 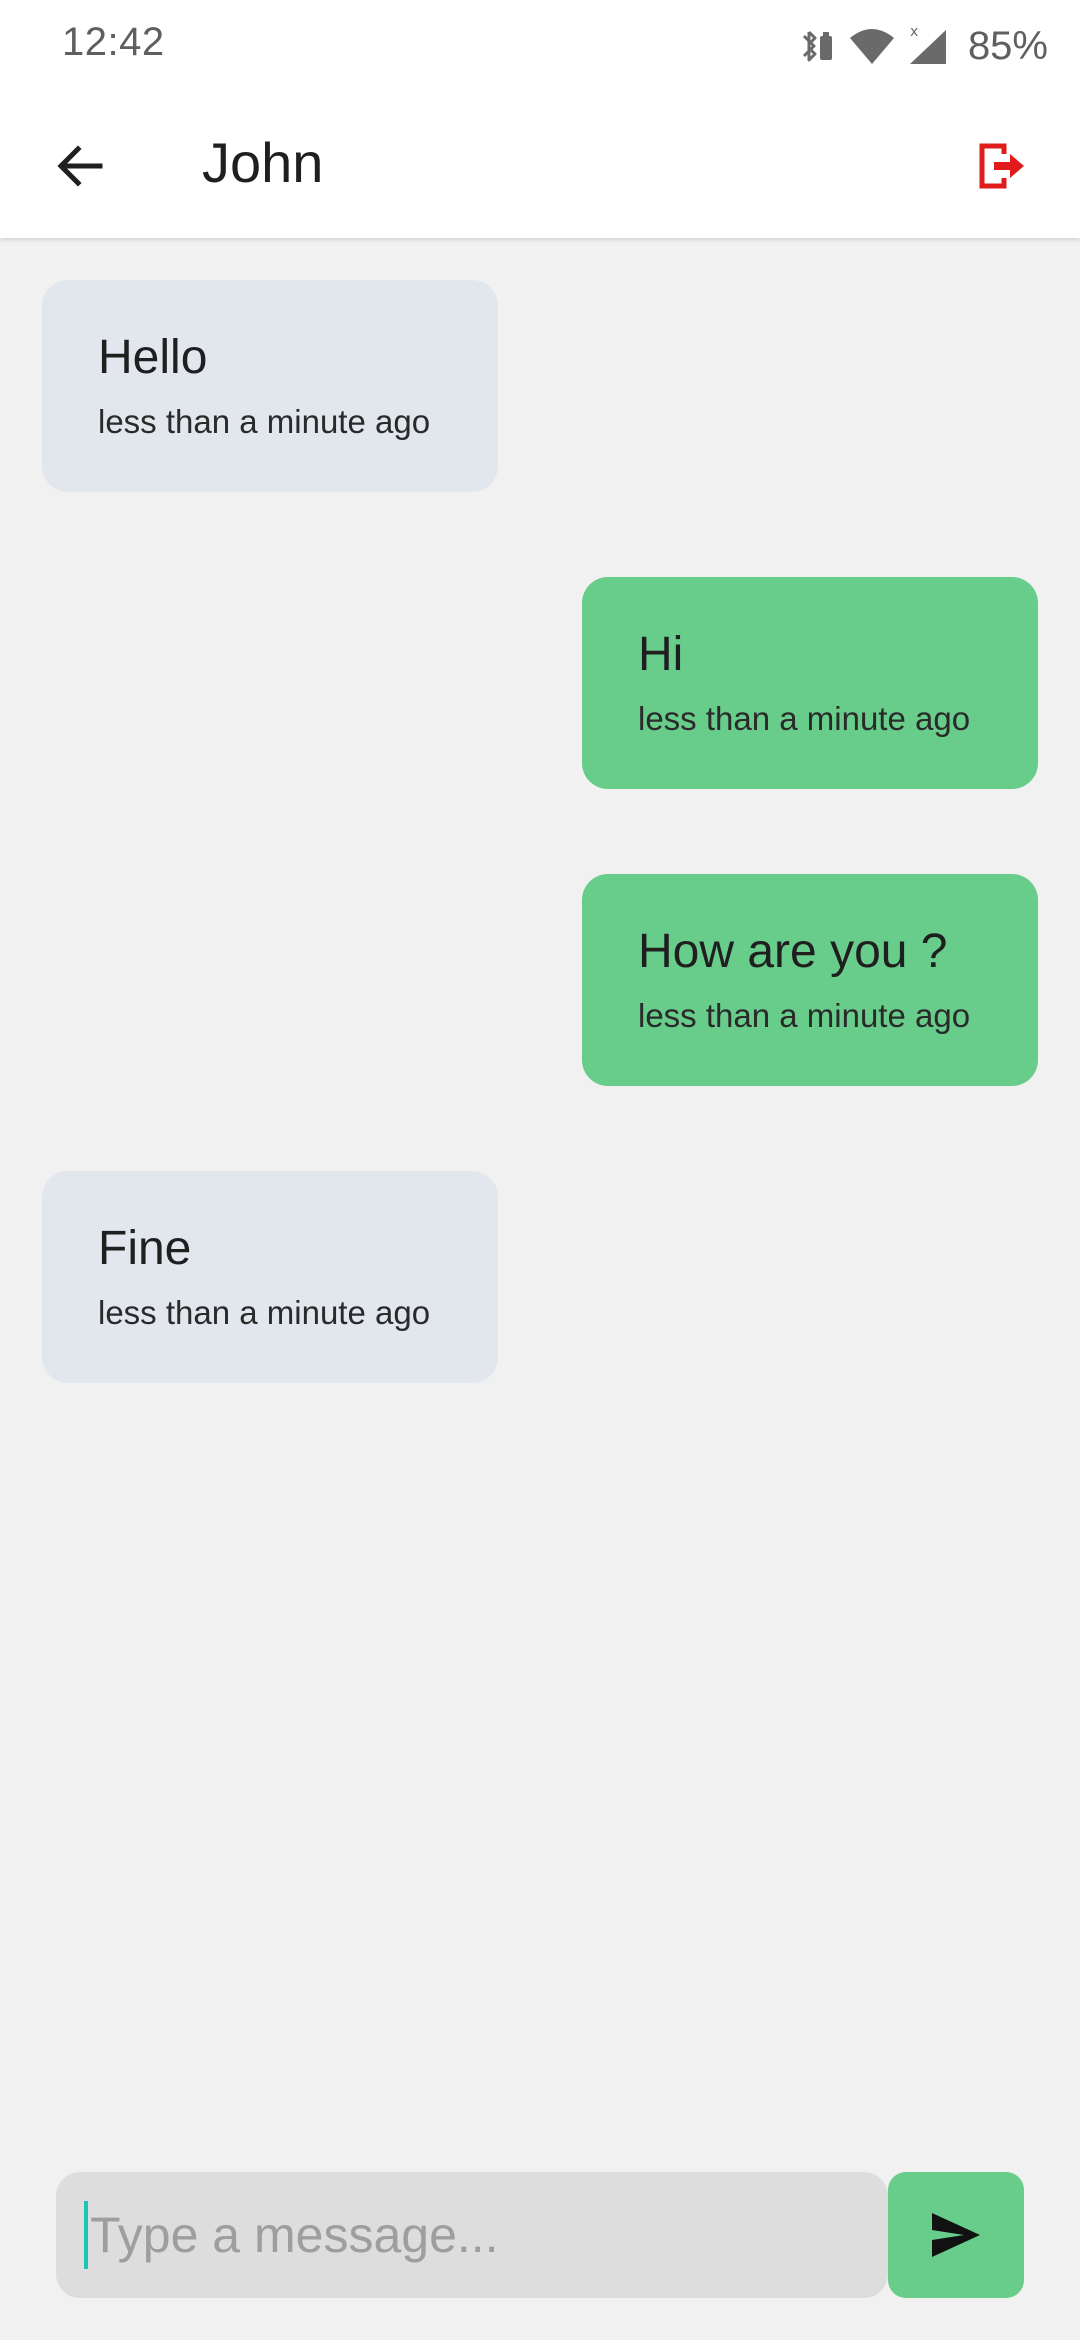 I want to click on message-received: Fine less than a minute ago, so click(x=270, y=1277).